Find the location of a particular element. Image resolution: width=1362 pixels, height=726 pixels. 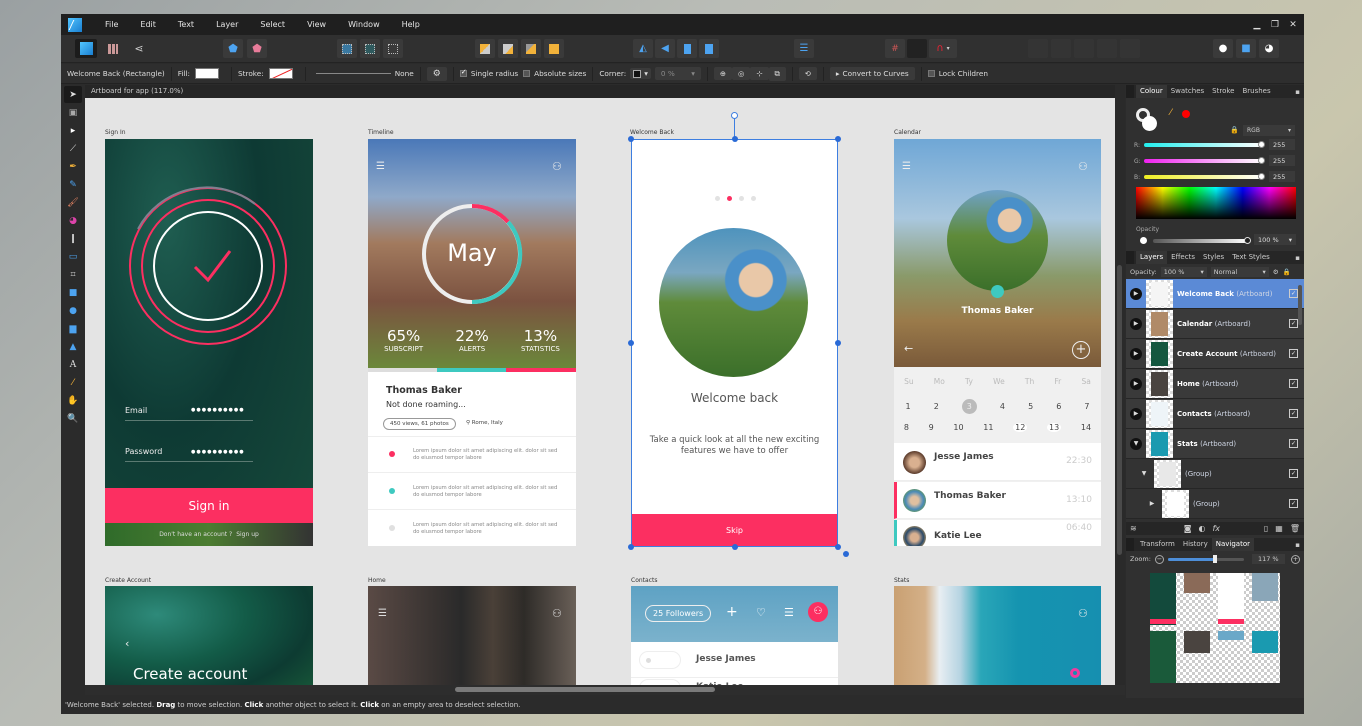

convert-to-curves-button: ▸ Convert to Curves is located at coordinates (872, 73).